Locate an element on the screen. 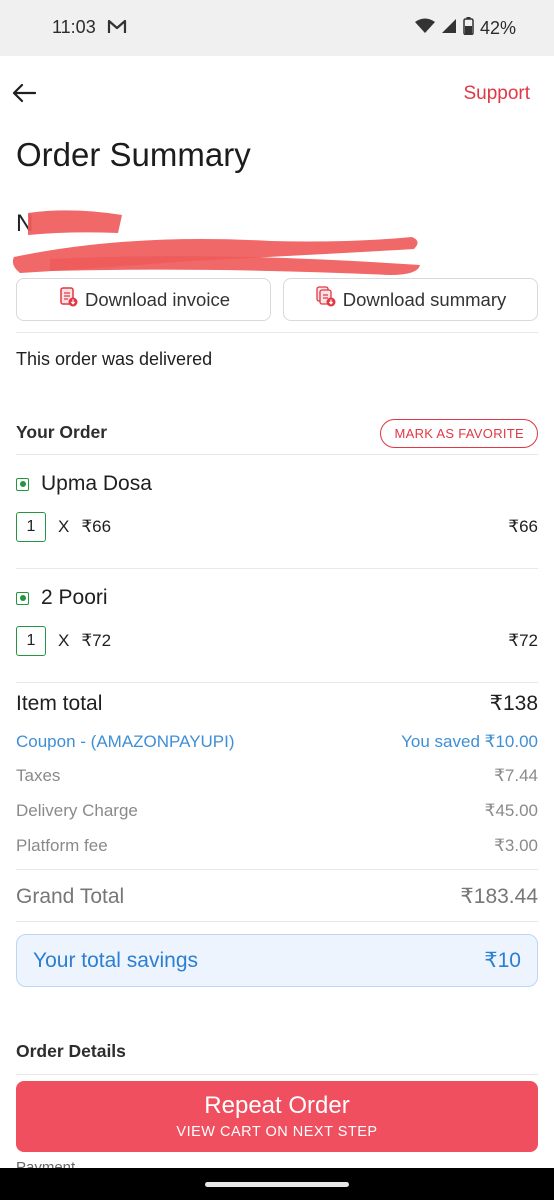  platform-fee-label: Platform fee is located at coordinates (62, 845).